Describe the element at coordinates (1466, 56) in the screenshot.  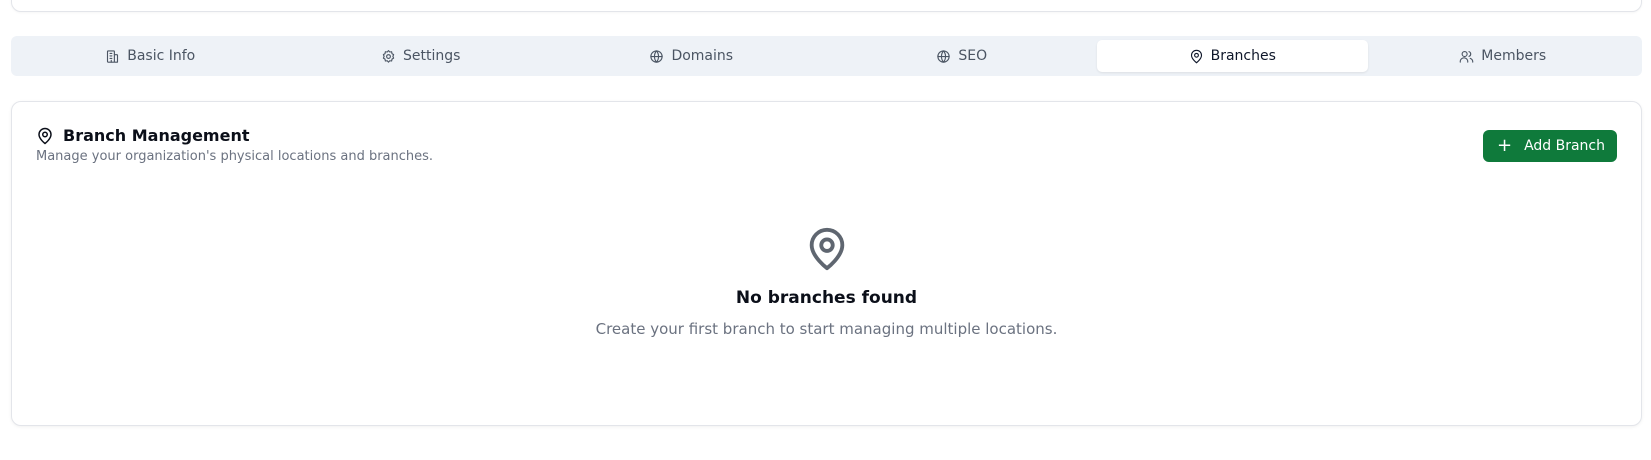
I see `users-icon` at that location.